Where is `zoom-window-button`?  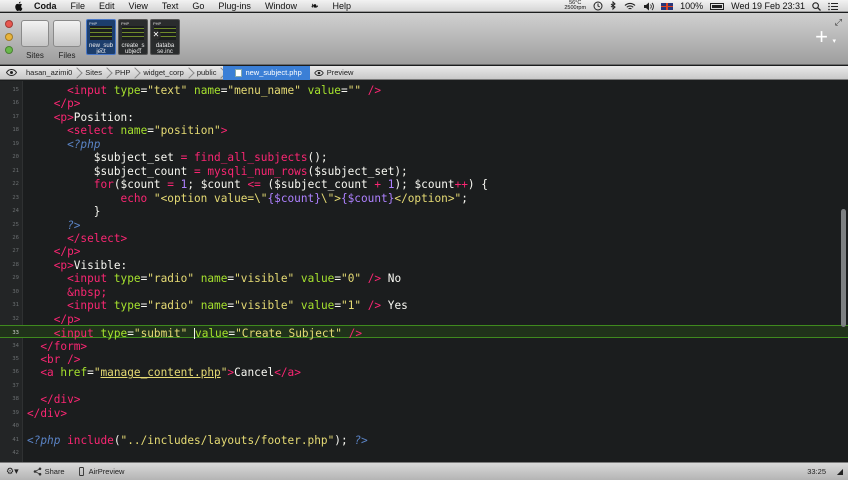 zoom-window-button is located at coordinates (9, 50).